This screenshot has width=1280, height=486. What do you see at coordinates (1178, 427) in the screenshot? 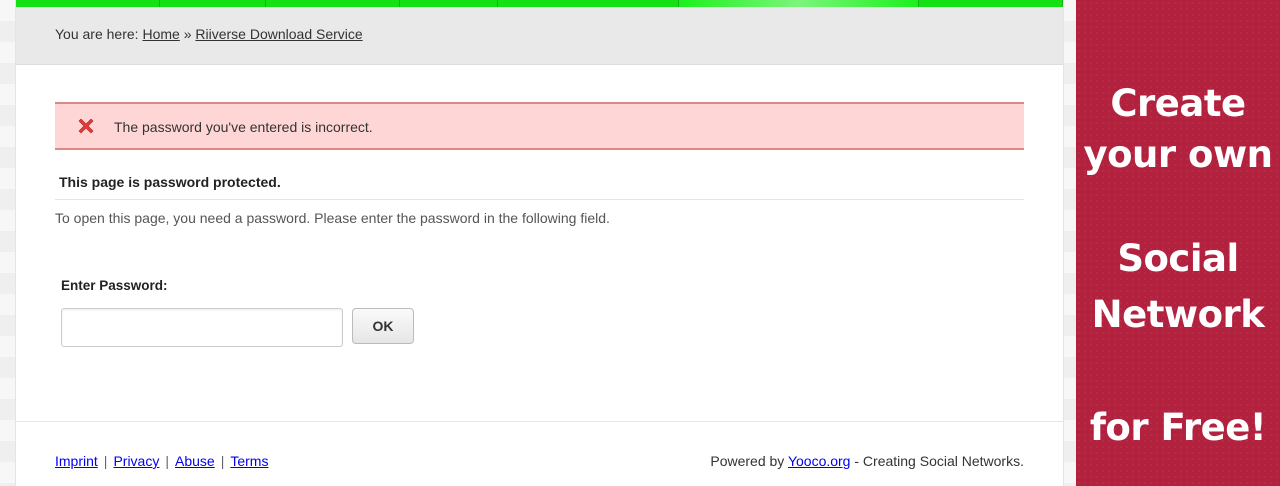
I see `ad-line: for Free!` at bounding box center [1178, 427].